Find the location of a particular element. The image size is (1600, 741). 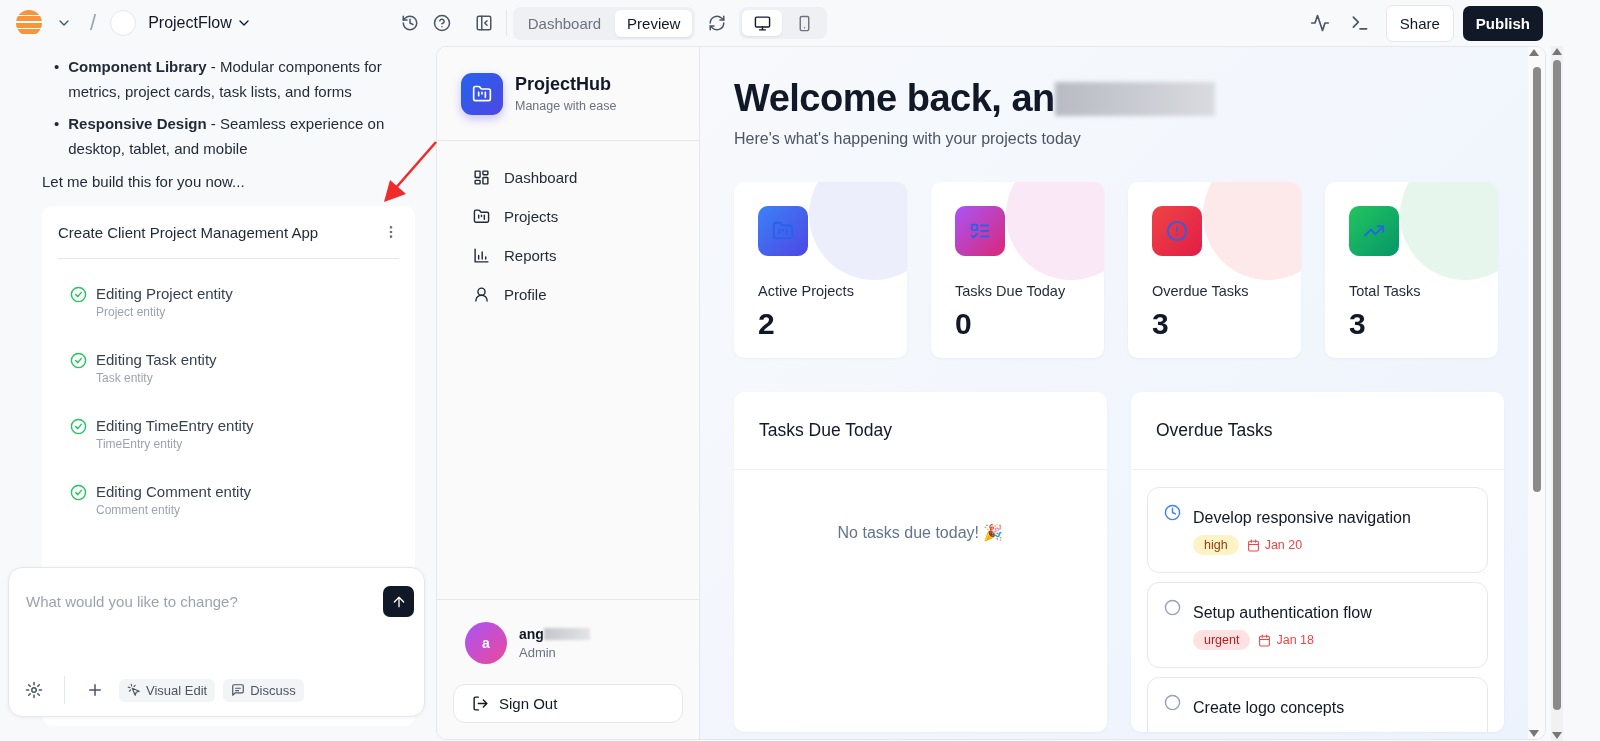

view-tab: Dashboard is located at coordinates (564, 23).